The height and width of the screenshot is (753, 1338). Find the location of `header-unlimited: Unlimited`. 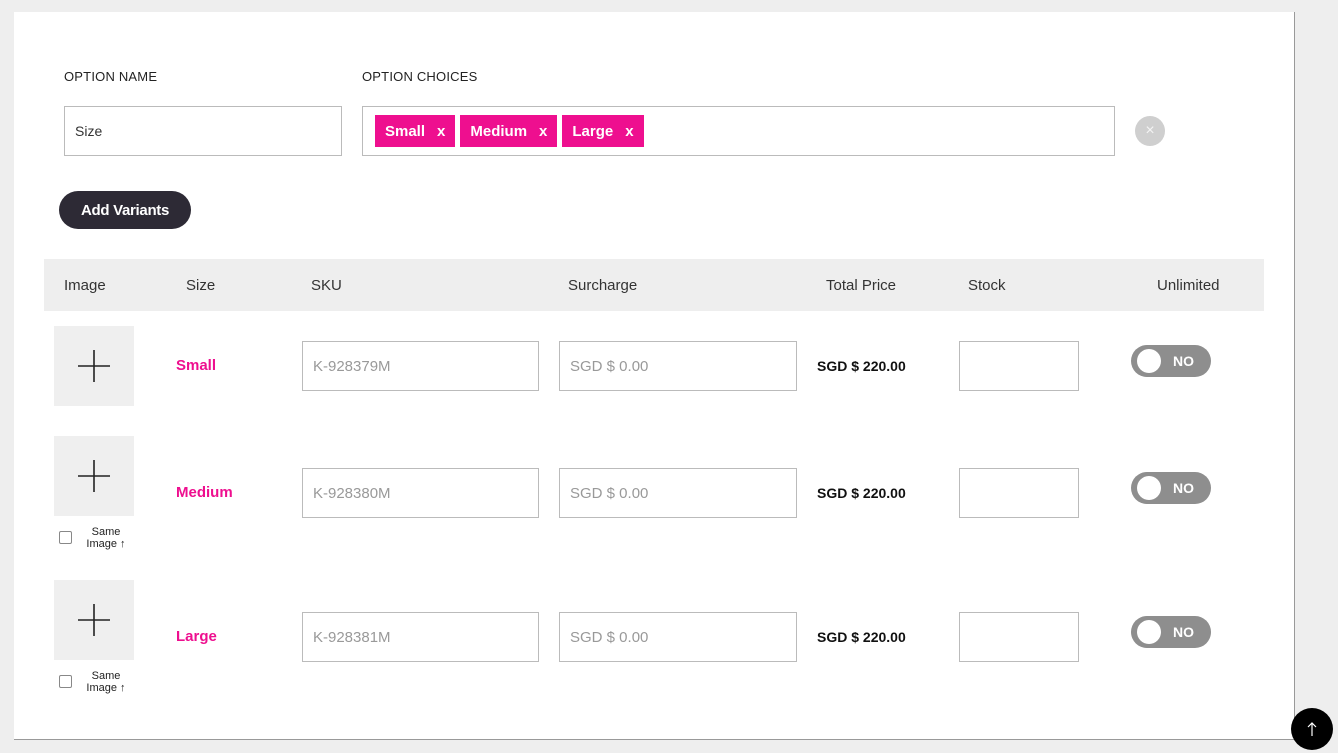

header-unlimited: Unlimited is located at coordinates (1188, 285).